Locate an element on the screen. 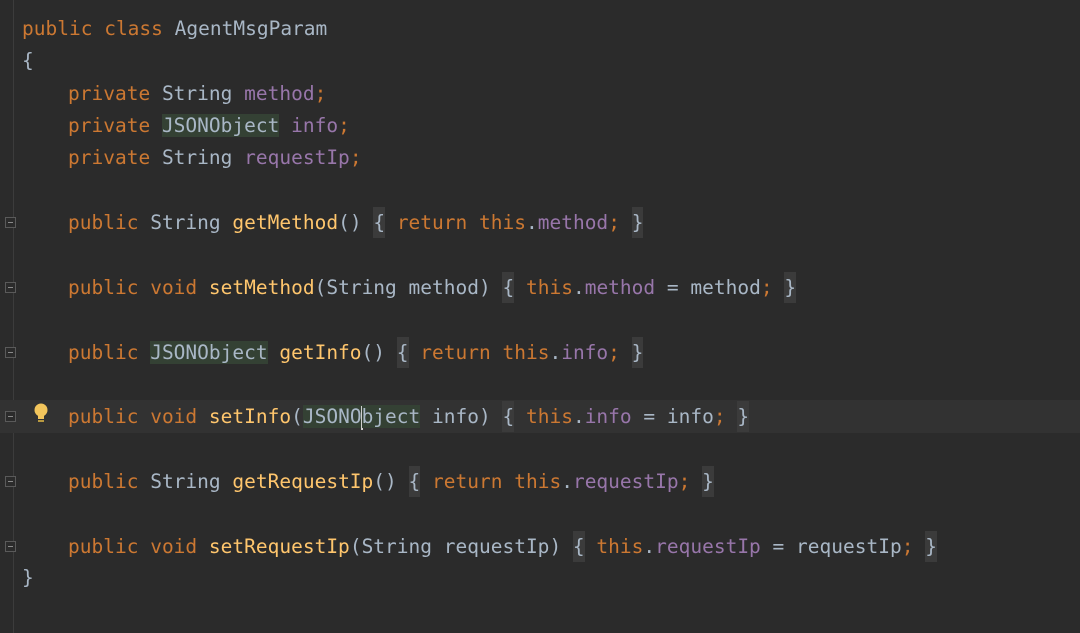 Image resolution: width=1080 pixels, height=633 pixels. method-set-info: setInfo is located at coordinates (250, 416).